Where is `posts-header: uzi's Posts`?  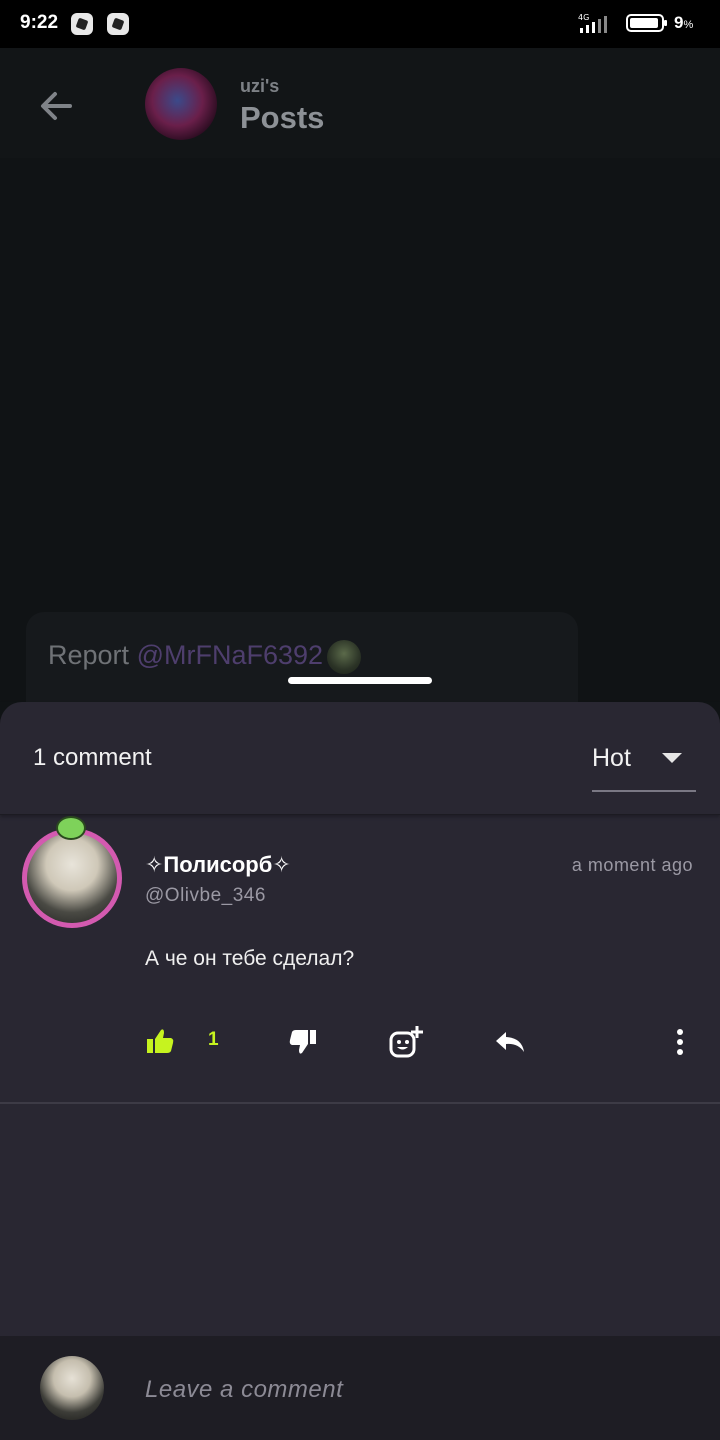
posts-header: uzi's Posts is located at coordinates (360, 103).